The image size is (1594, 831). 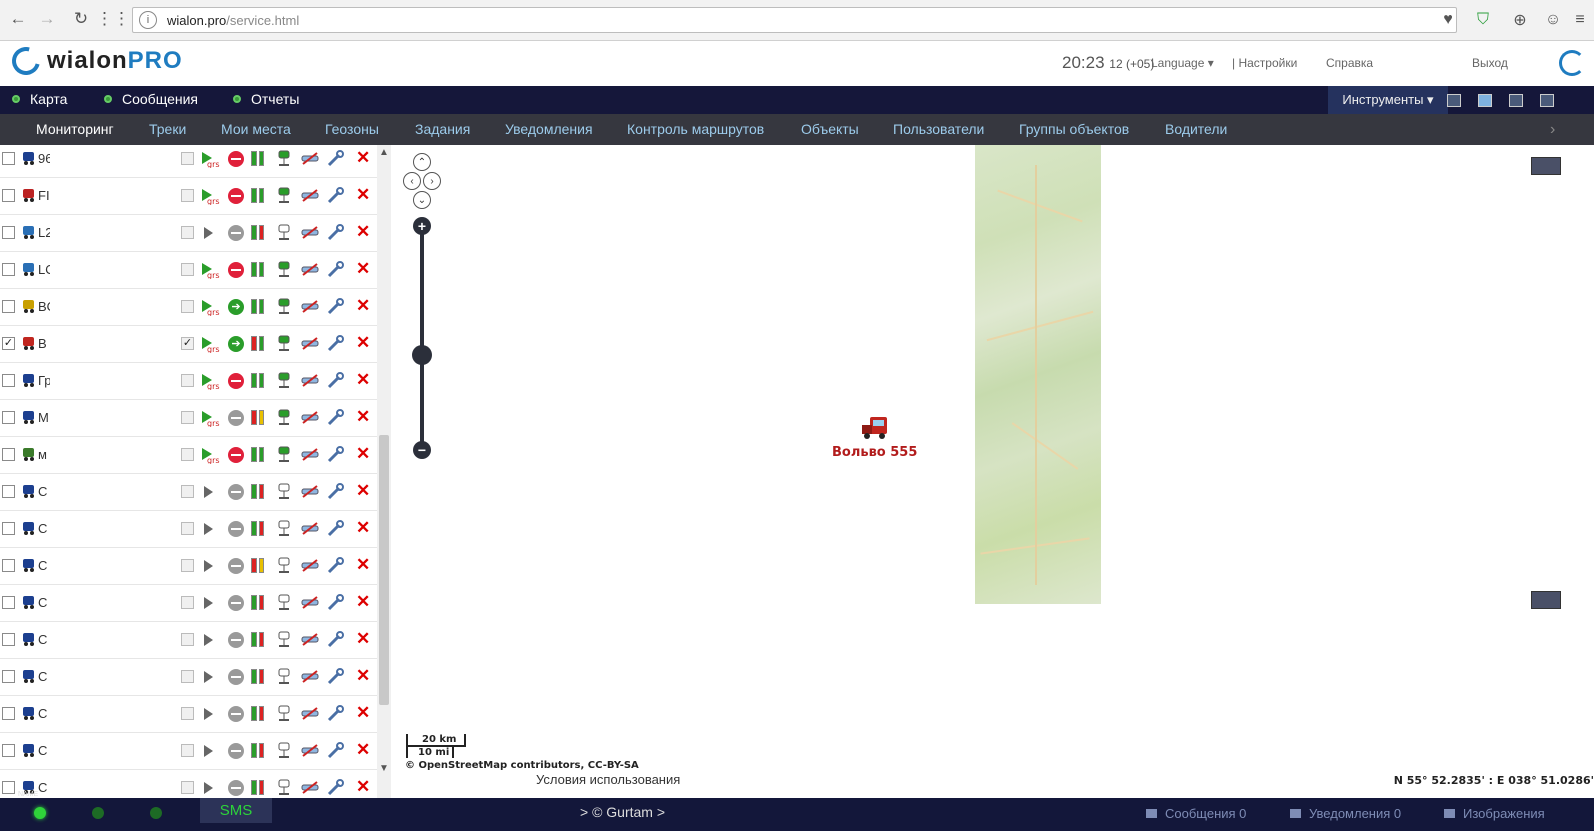 I want to click on layout-split-icon, so click(x=1485, y=100).